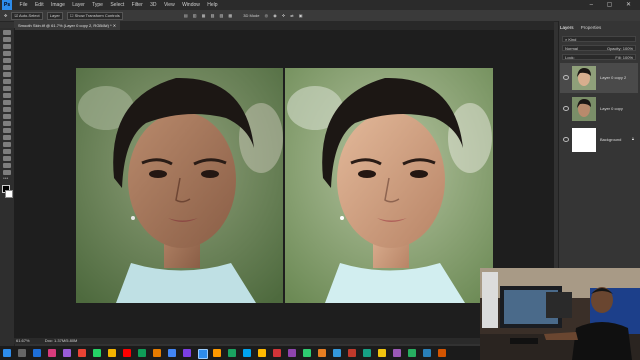 This screenshot has height=360, width=640. I want to click on panel-tabs: Layers Properties, so click(599, 28).